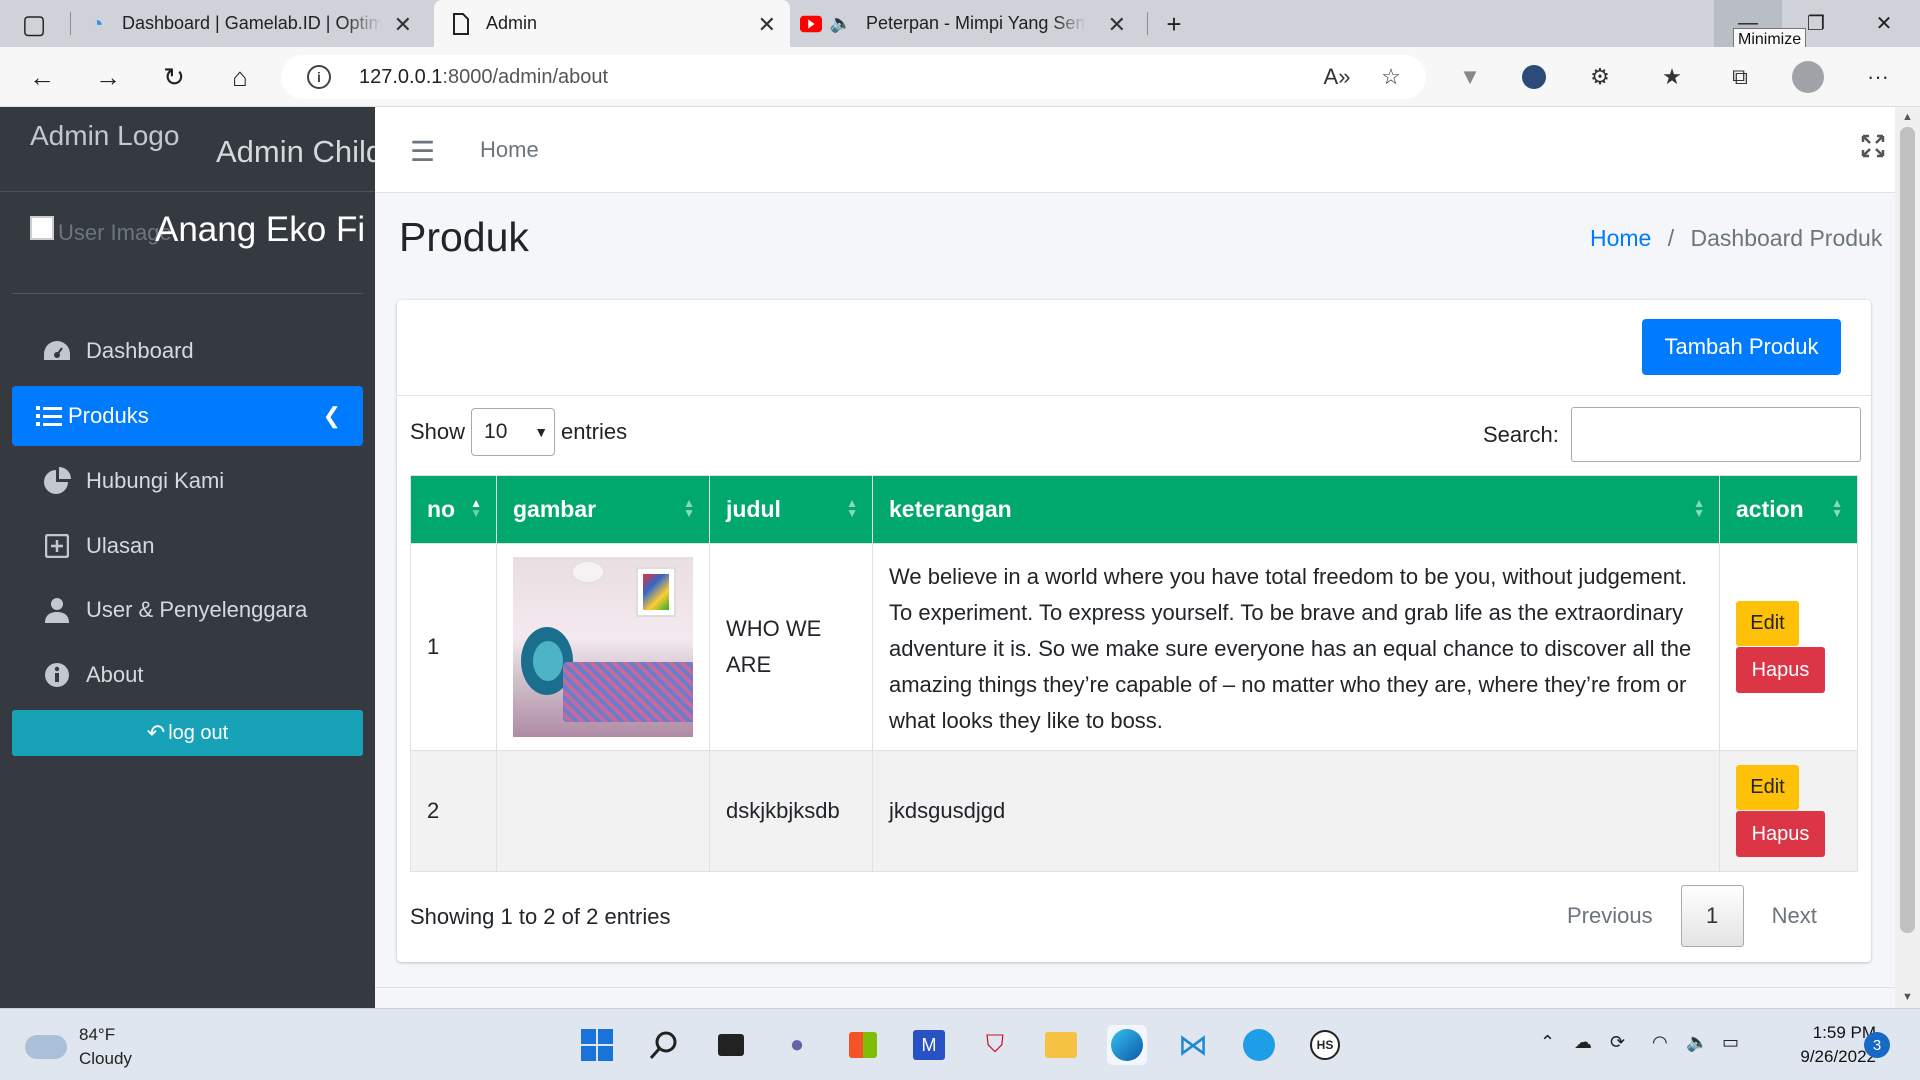 Image resolution: width=1920 pixels, height=1080 pixels. What do you see at coordinates (422, 151) in the screenshot?
I see `hamburger-menu-icon: ☰` at bounding box center [422, 151].